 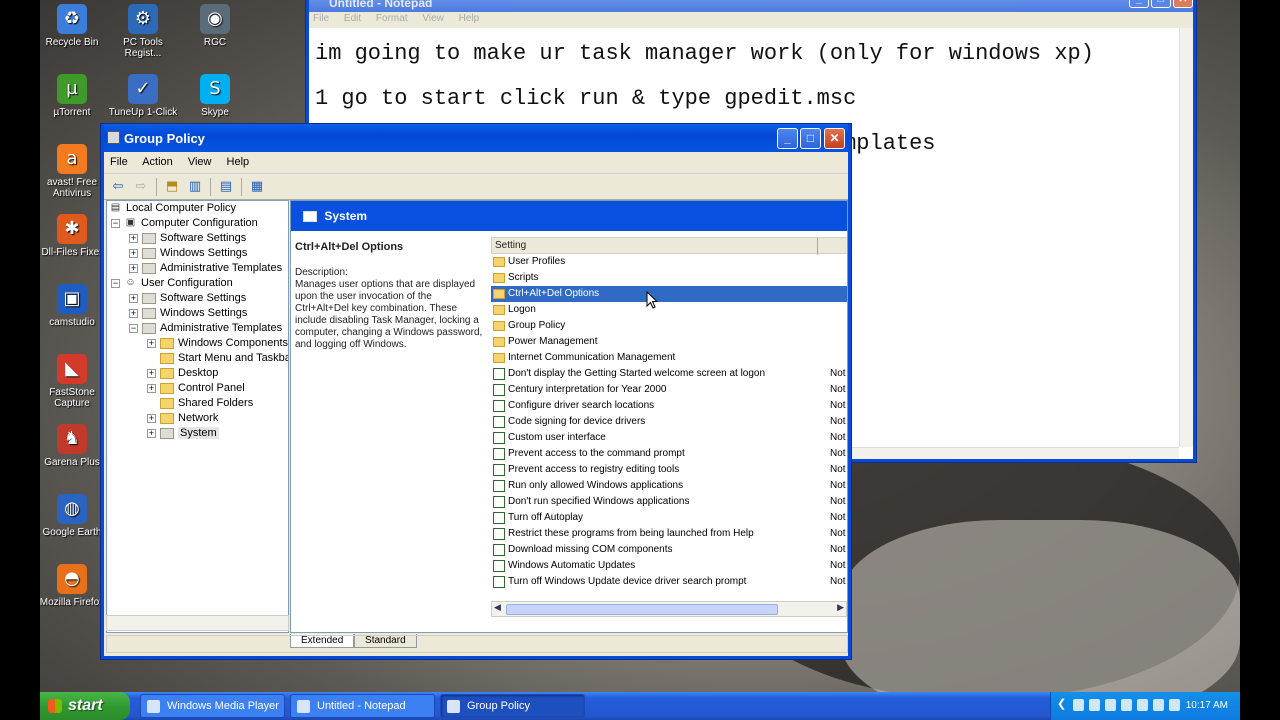 I want to click on column-header-setting: Setting, so click(x=669, y=246).